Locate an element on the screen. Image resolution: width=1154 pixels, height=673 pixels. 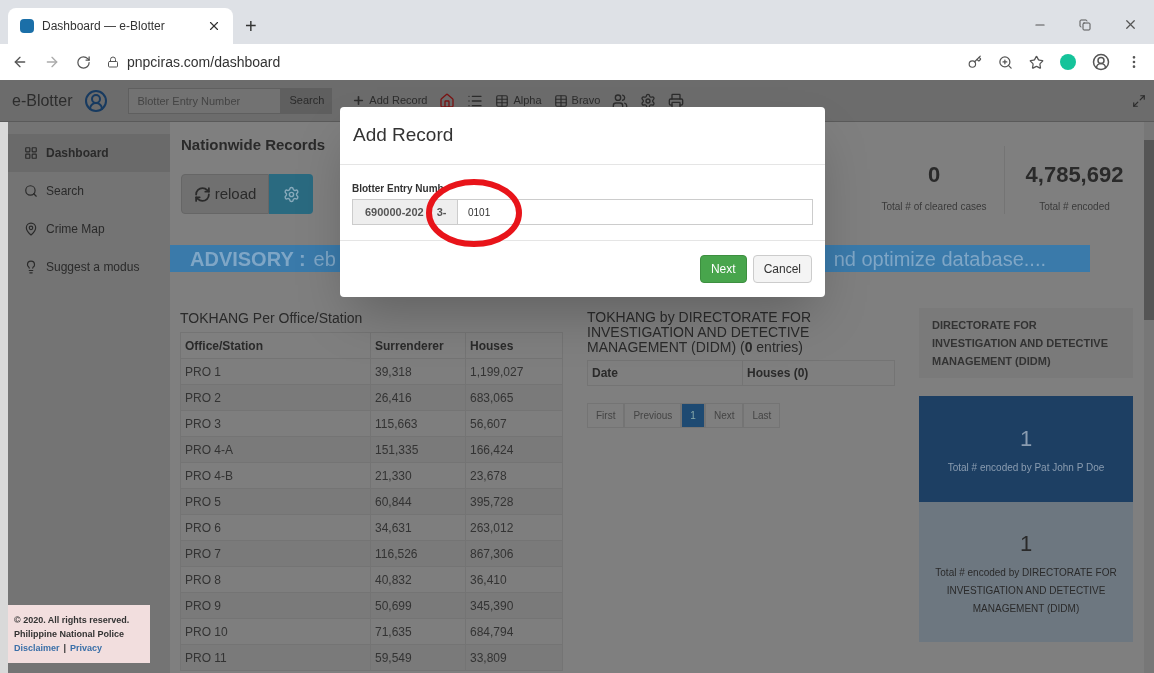
table-cell: 71,635 is located at coordinates (418, 631).